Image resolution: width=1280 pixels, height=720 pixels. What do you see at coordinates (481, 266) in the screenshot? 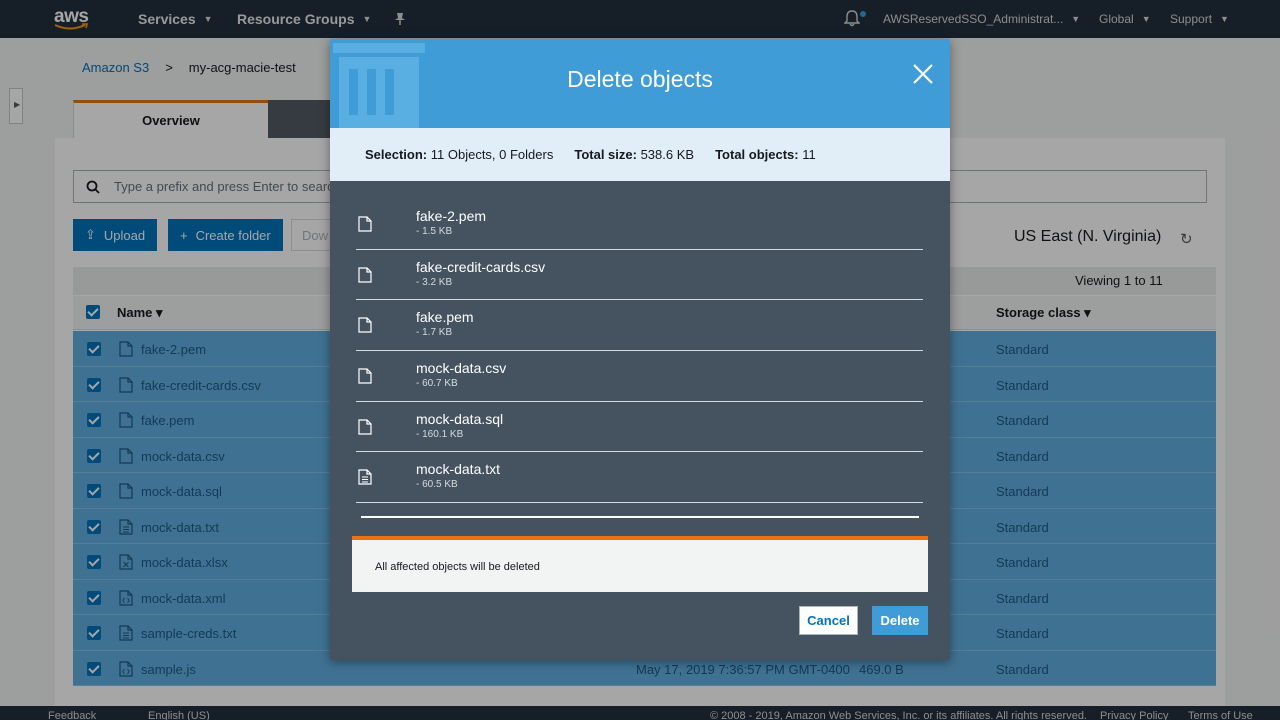
I see `item-file-name: fake-credit-cards.csv` at bounding box center [481, 266].